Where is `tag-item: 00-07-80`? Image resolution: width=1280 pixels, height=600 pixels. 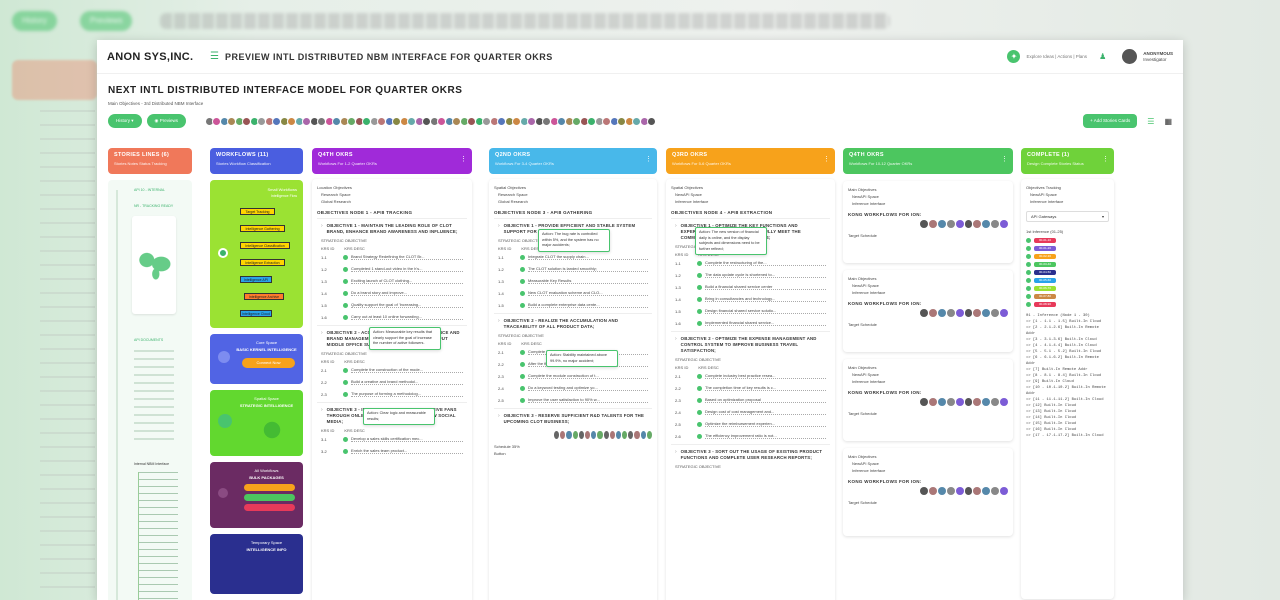
tag-item: 00-07-80 is located at coordinates (1067, 296).